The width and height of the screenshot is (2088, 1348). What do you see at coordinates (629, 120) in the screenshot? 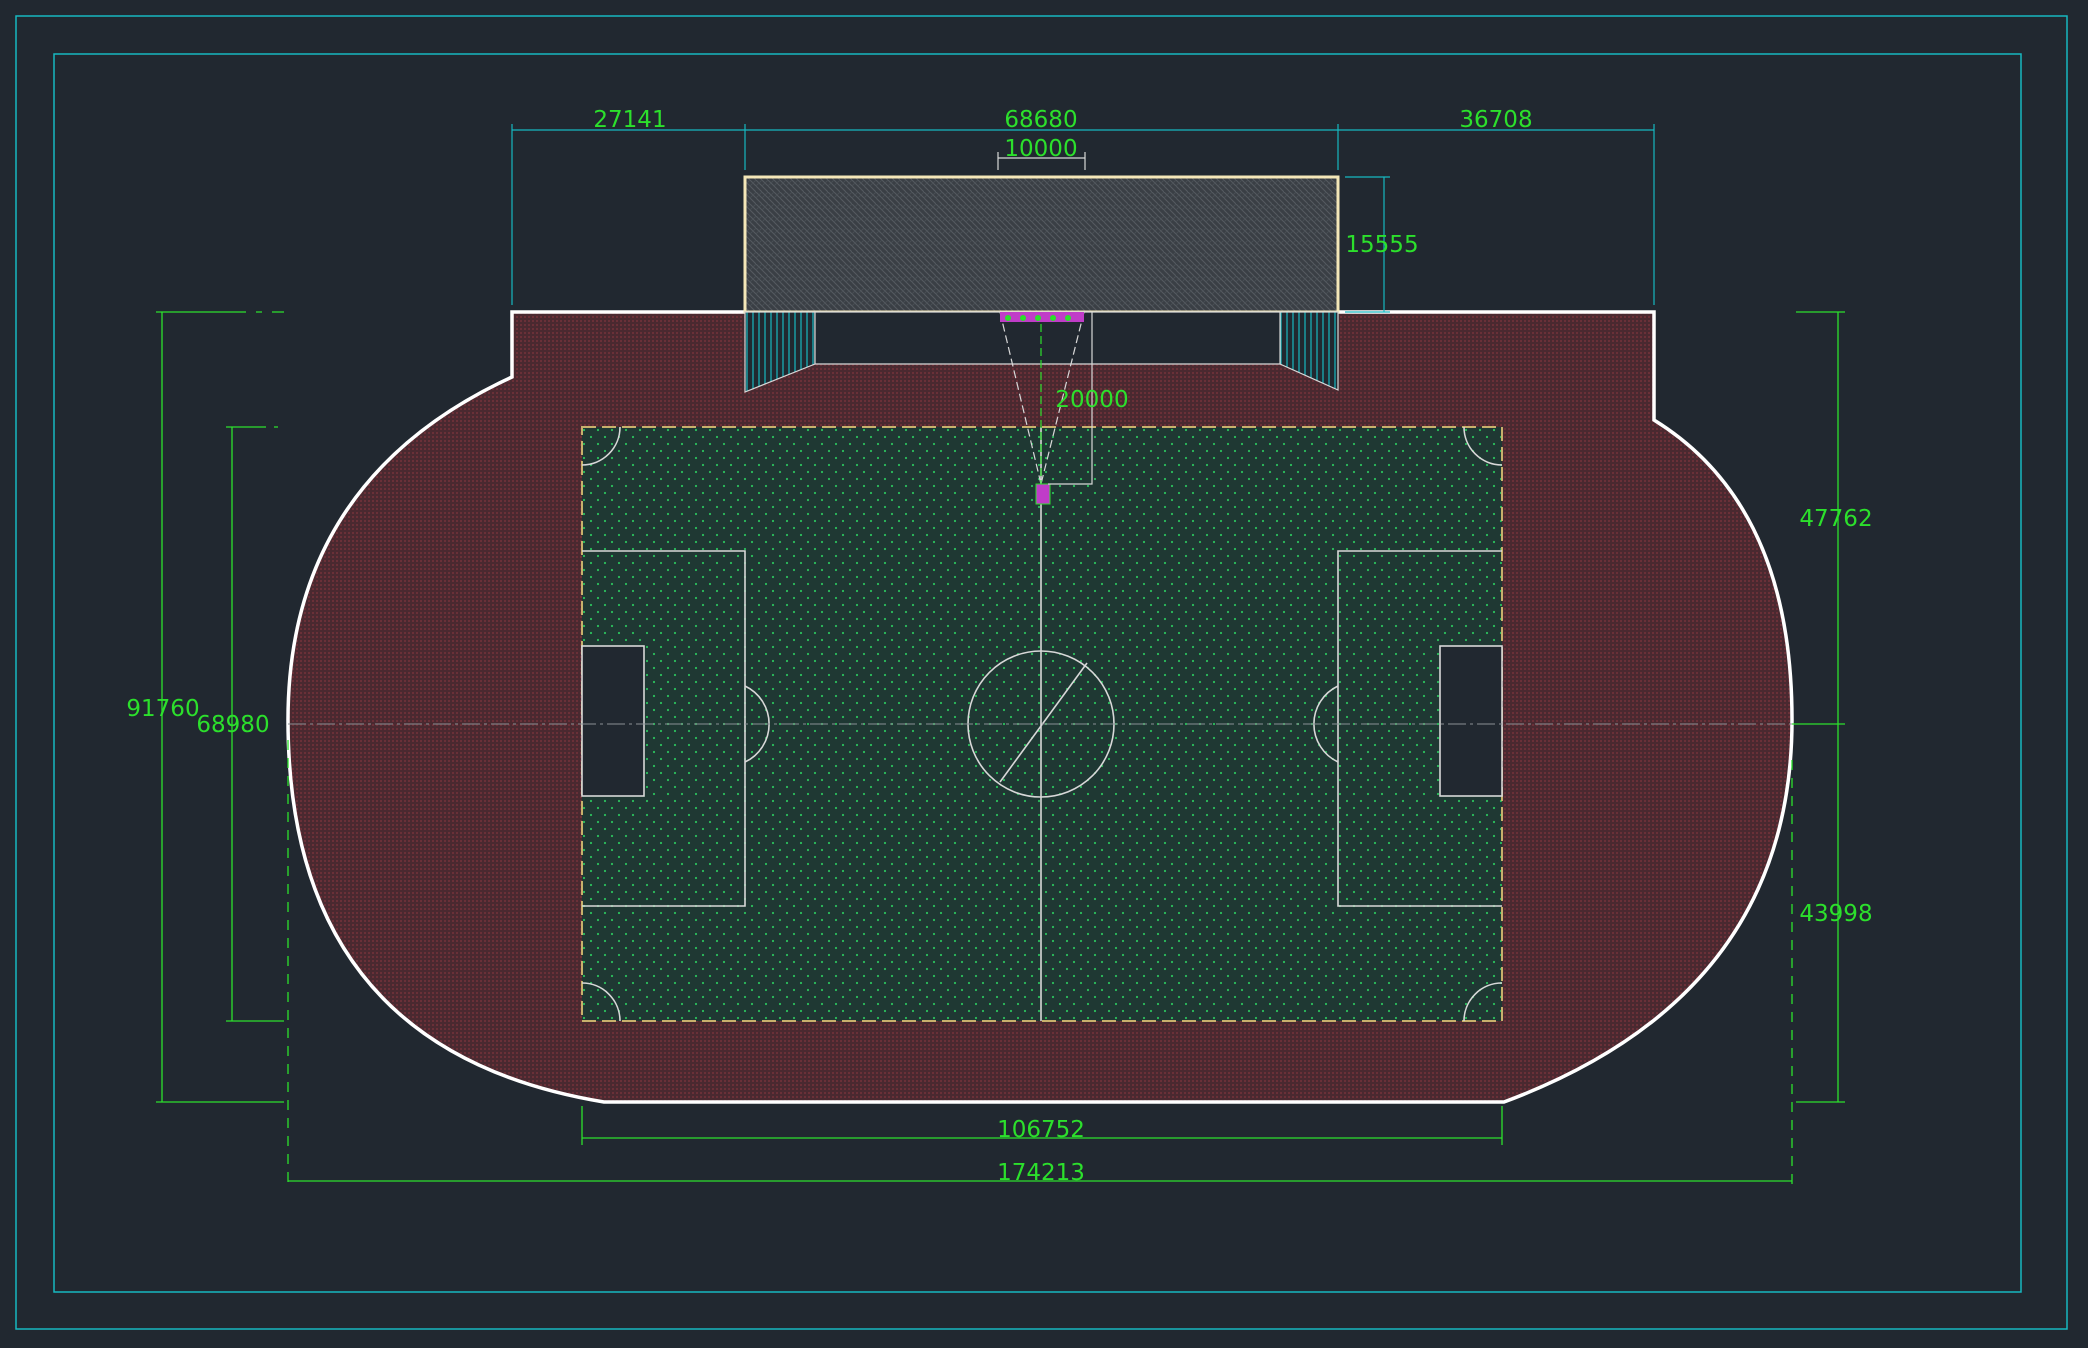
I see `dim-top-left: 27141` at bounding box center [629, 120].